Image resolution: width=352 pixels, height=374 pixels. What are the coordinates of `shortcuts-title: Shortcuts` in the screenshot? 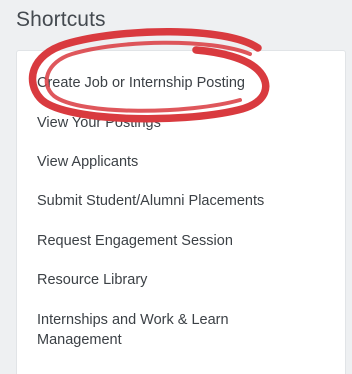 It's located at (61, 19).